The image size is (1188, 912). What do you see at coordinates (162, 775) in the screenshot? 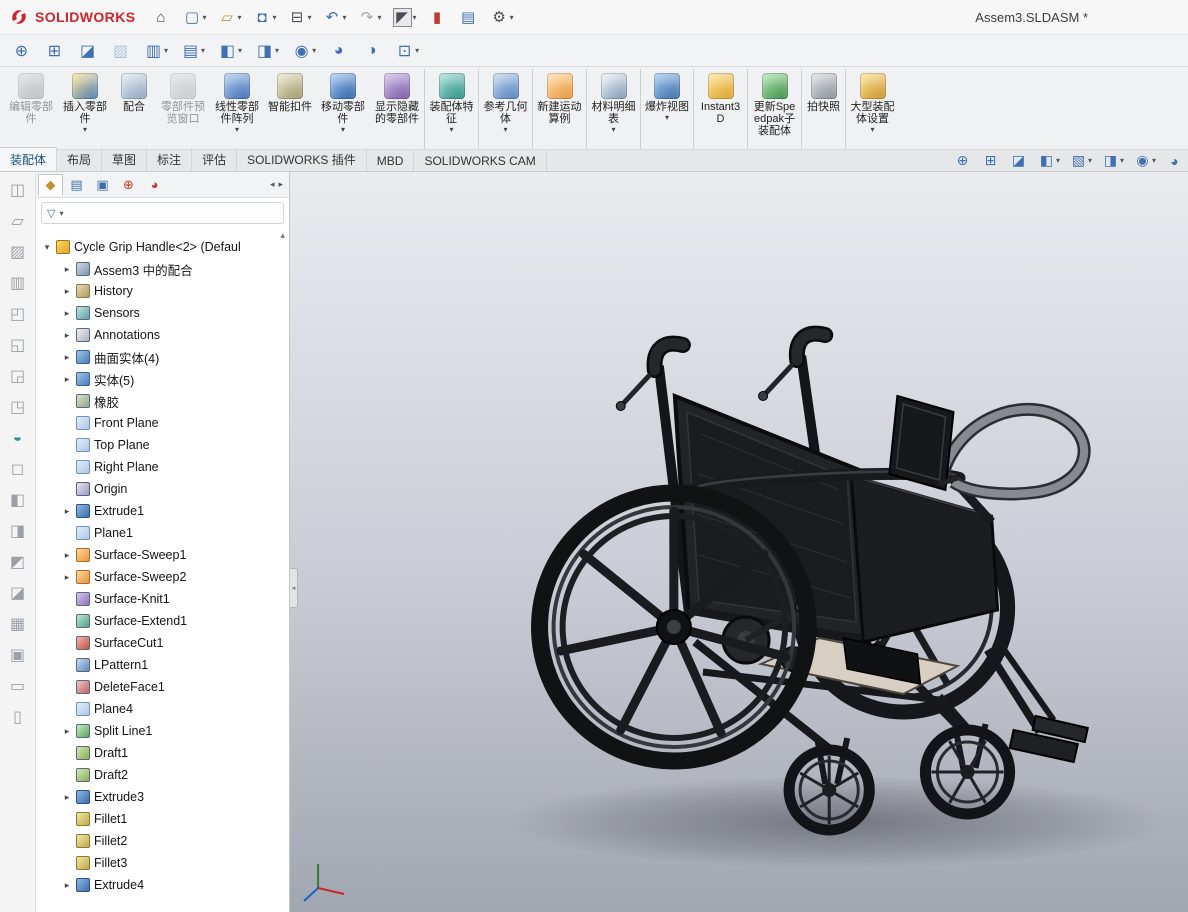
I see `tree-item: Draft2` at bounding box center [162, 775].